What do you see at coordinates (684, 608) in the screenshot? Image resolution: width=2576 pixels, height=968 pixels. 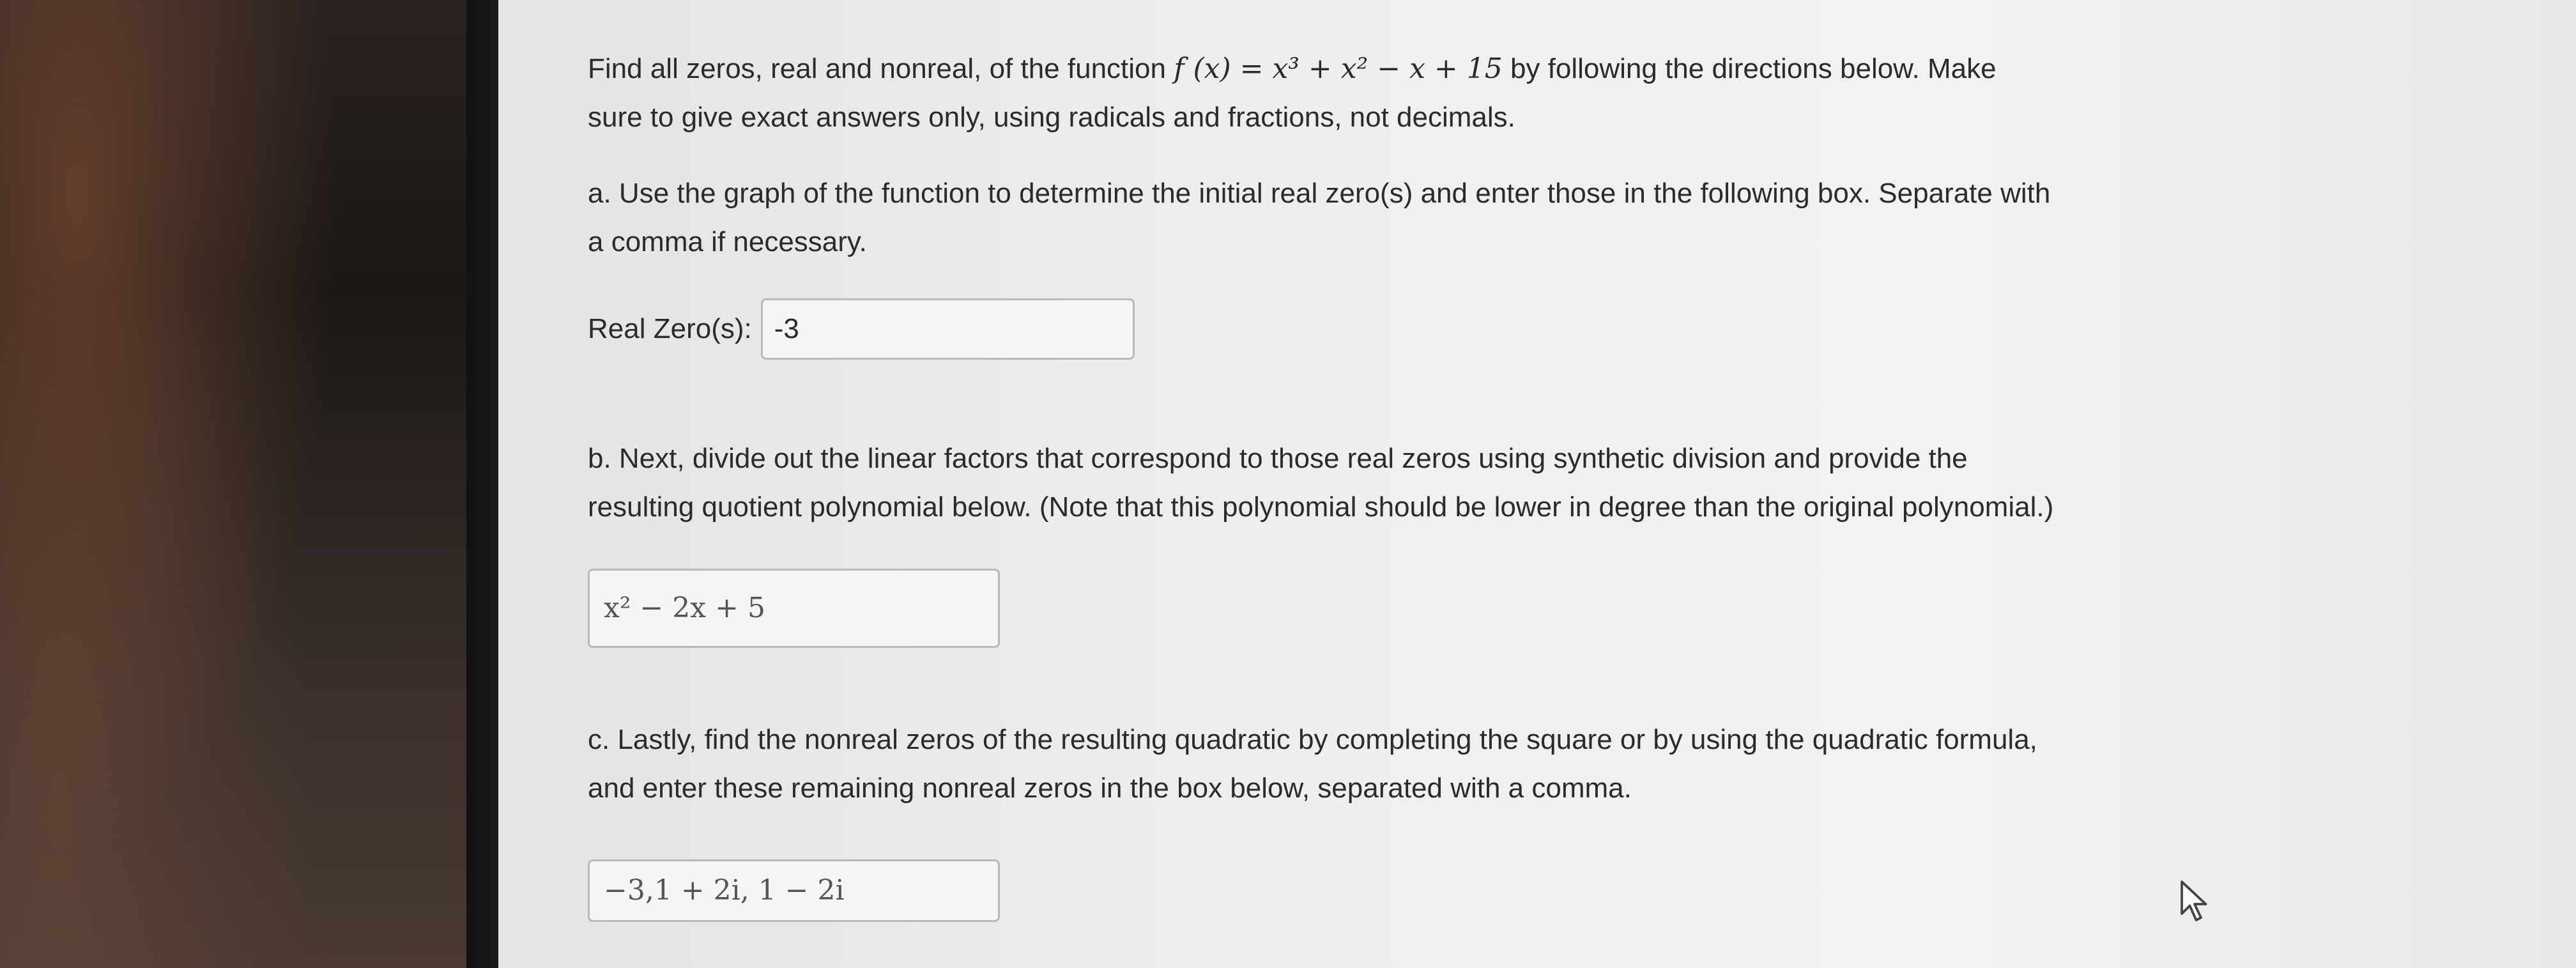 I see `quotient-polynomial-value: x² − 2x + 5` at bounding box center [684, 608].